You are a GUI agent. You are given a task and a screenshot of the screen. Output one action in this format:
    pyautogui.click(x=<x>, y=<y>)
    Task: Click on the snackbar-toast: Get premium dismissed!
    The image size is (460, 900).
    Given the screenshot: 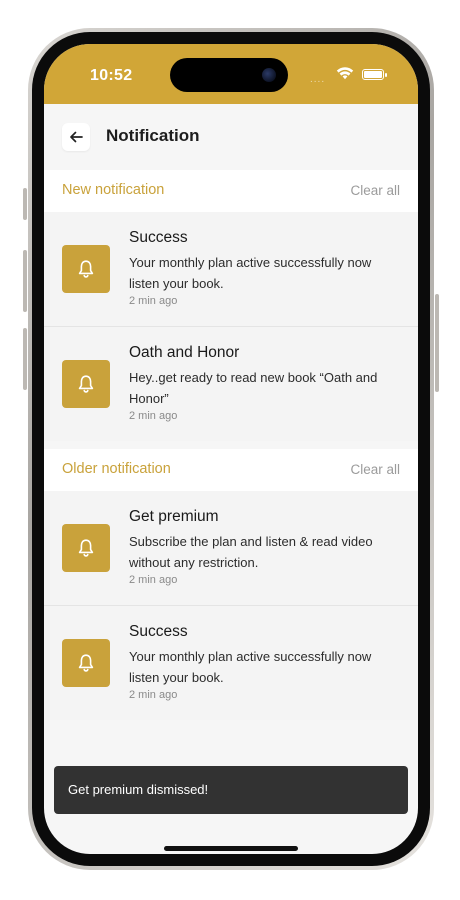 What is the action you would take?
    pyautogui.click(x=231, y=790)
    